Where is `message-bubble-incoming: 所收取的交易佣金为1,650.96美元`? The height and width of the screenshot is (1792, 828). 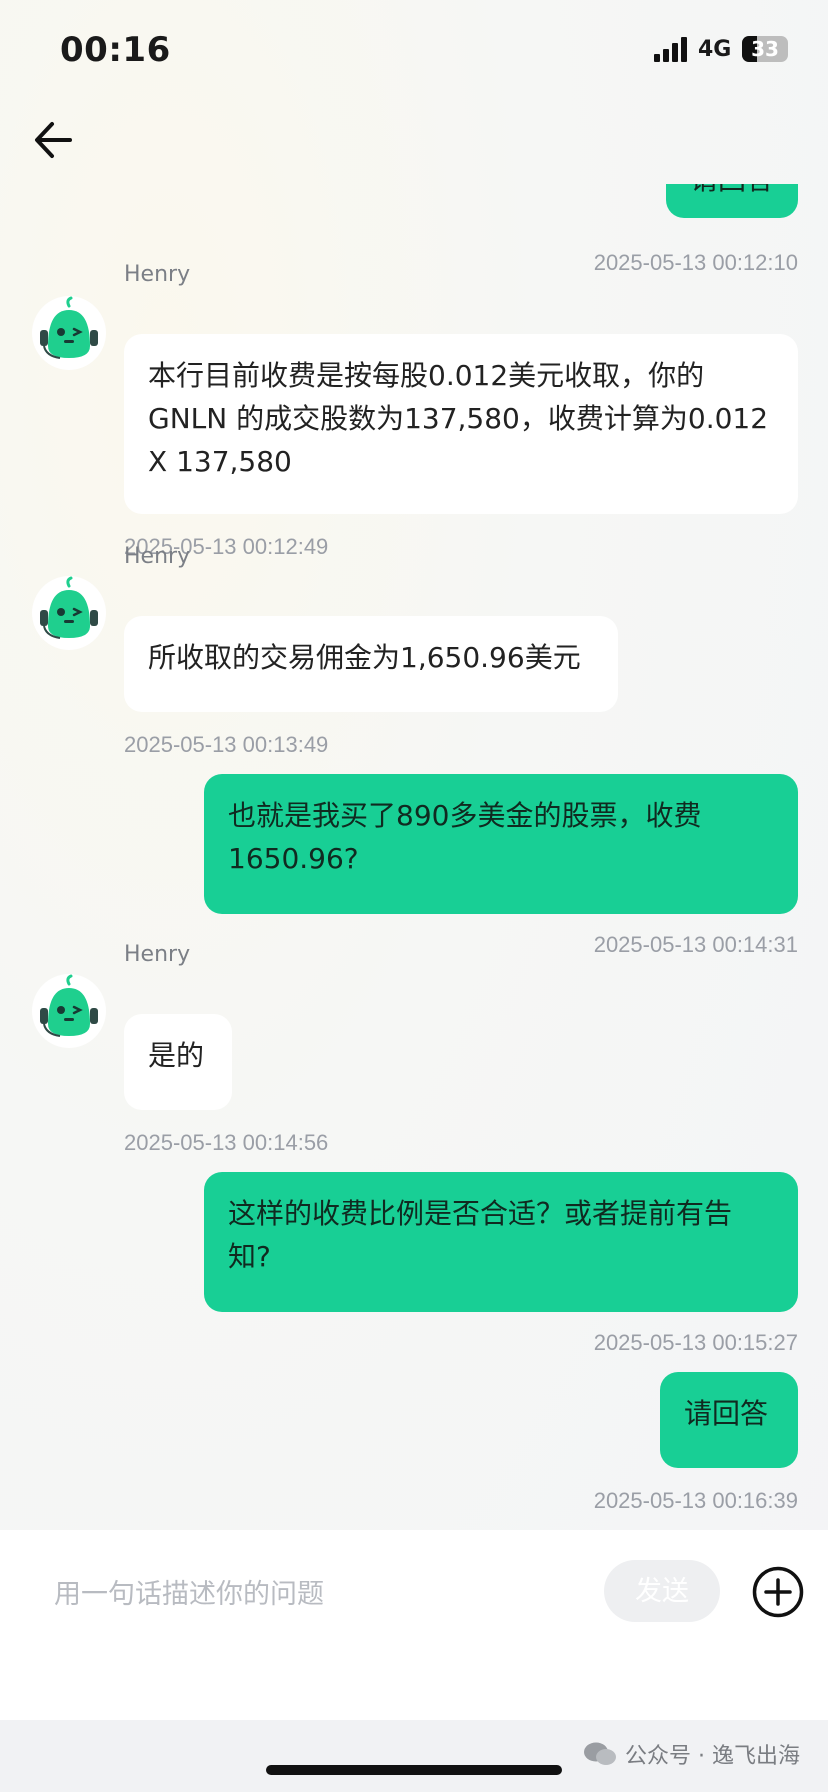 message-bubble-incoming: 所收取的交易佣金为1,650.96美元 is located at coordinates (371, 664).